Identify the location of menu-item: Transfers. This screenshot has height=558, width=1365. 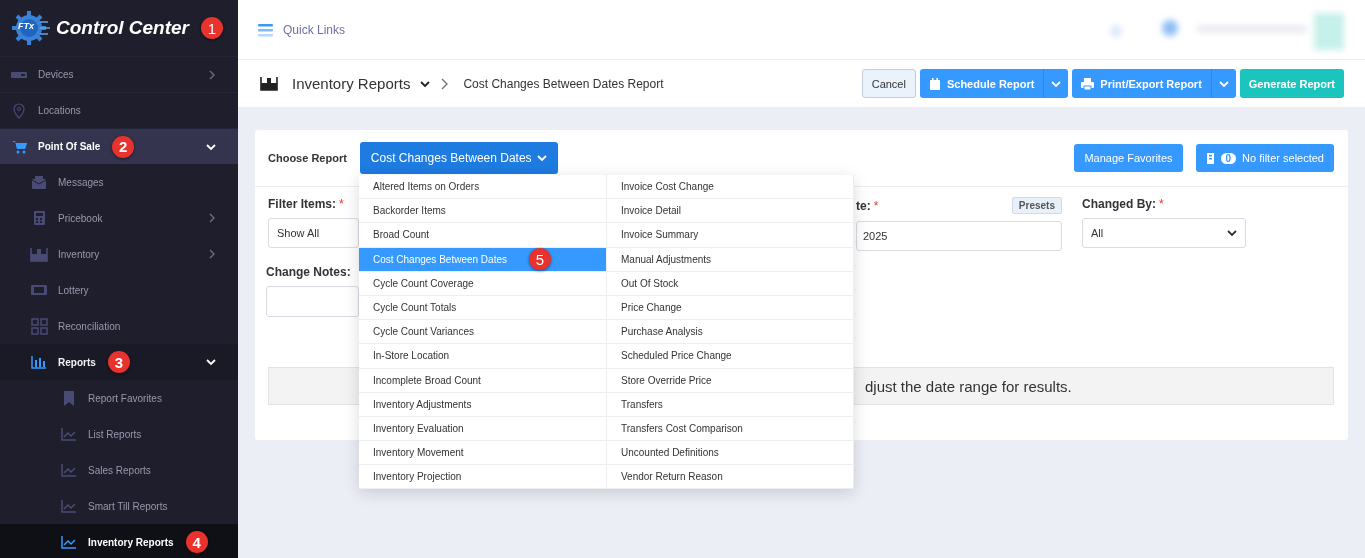
(730, 404).